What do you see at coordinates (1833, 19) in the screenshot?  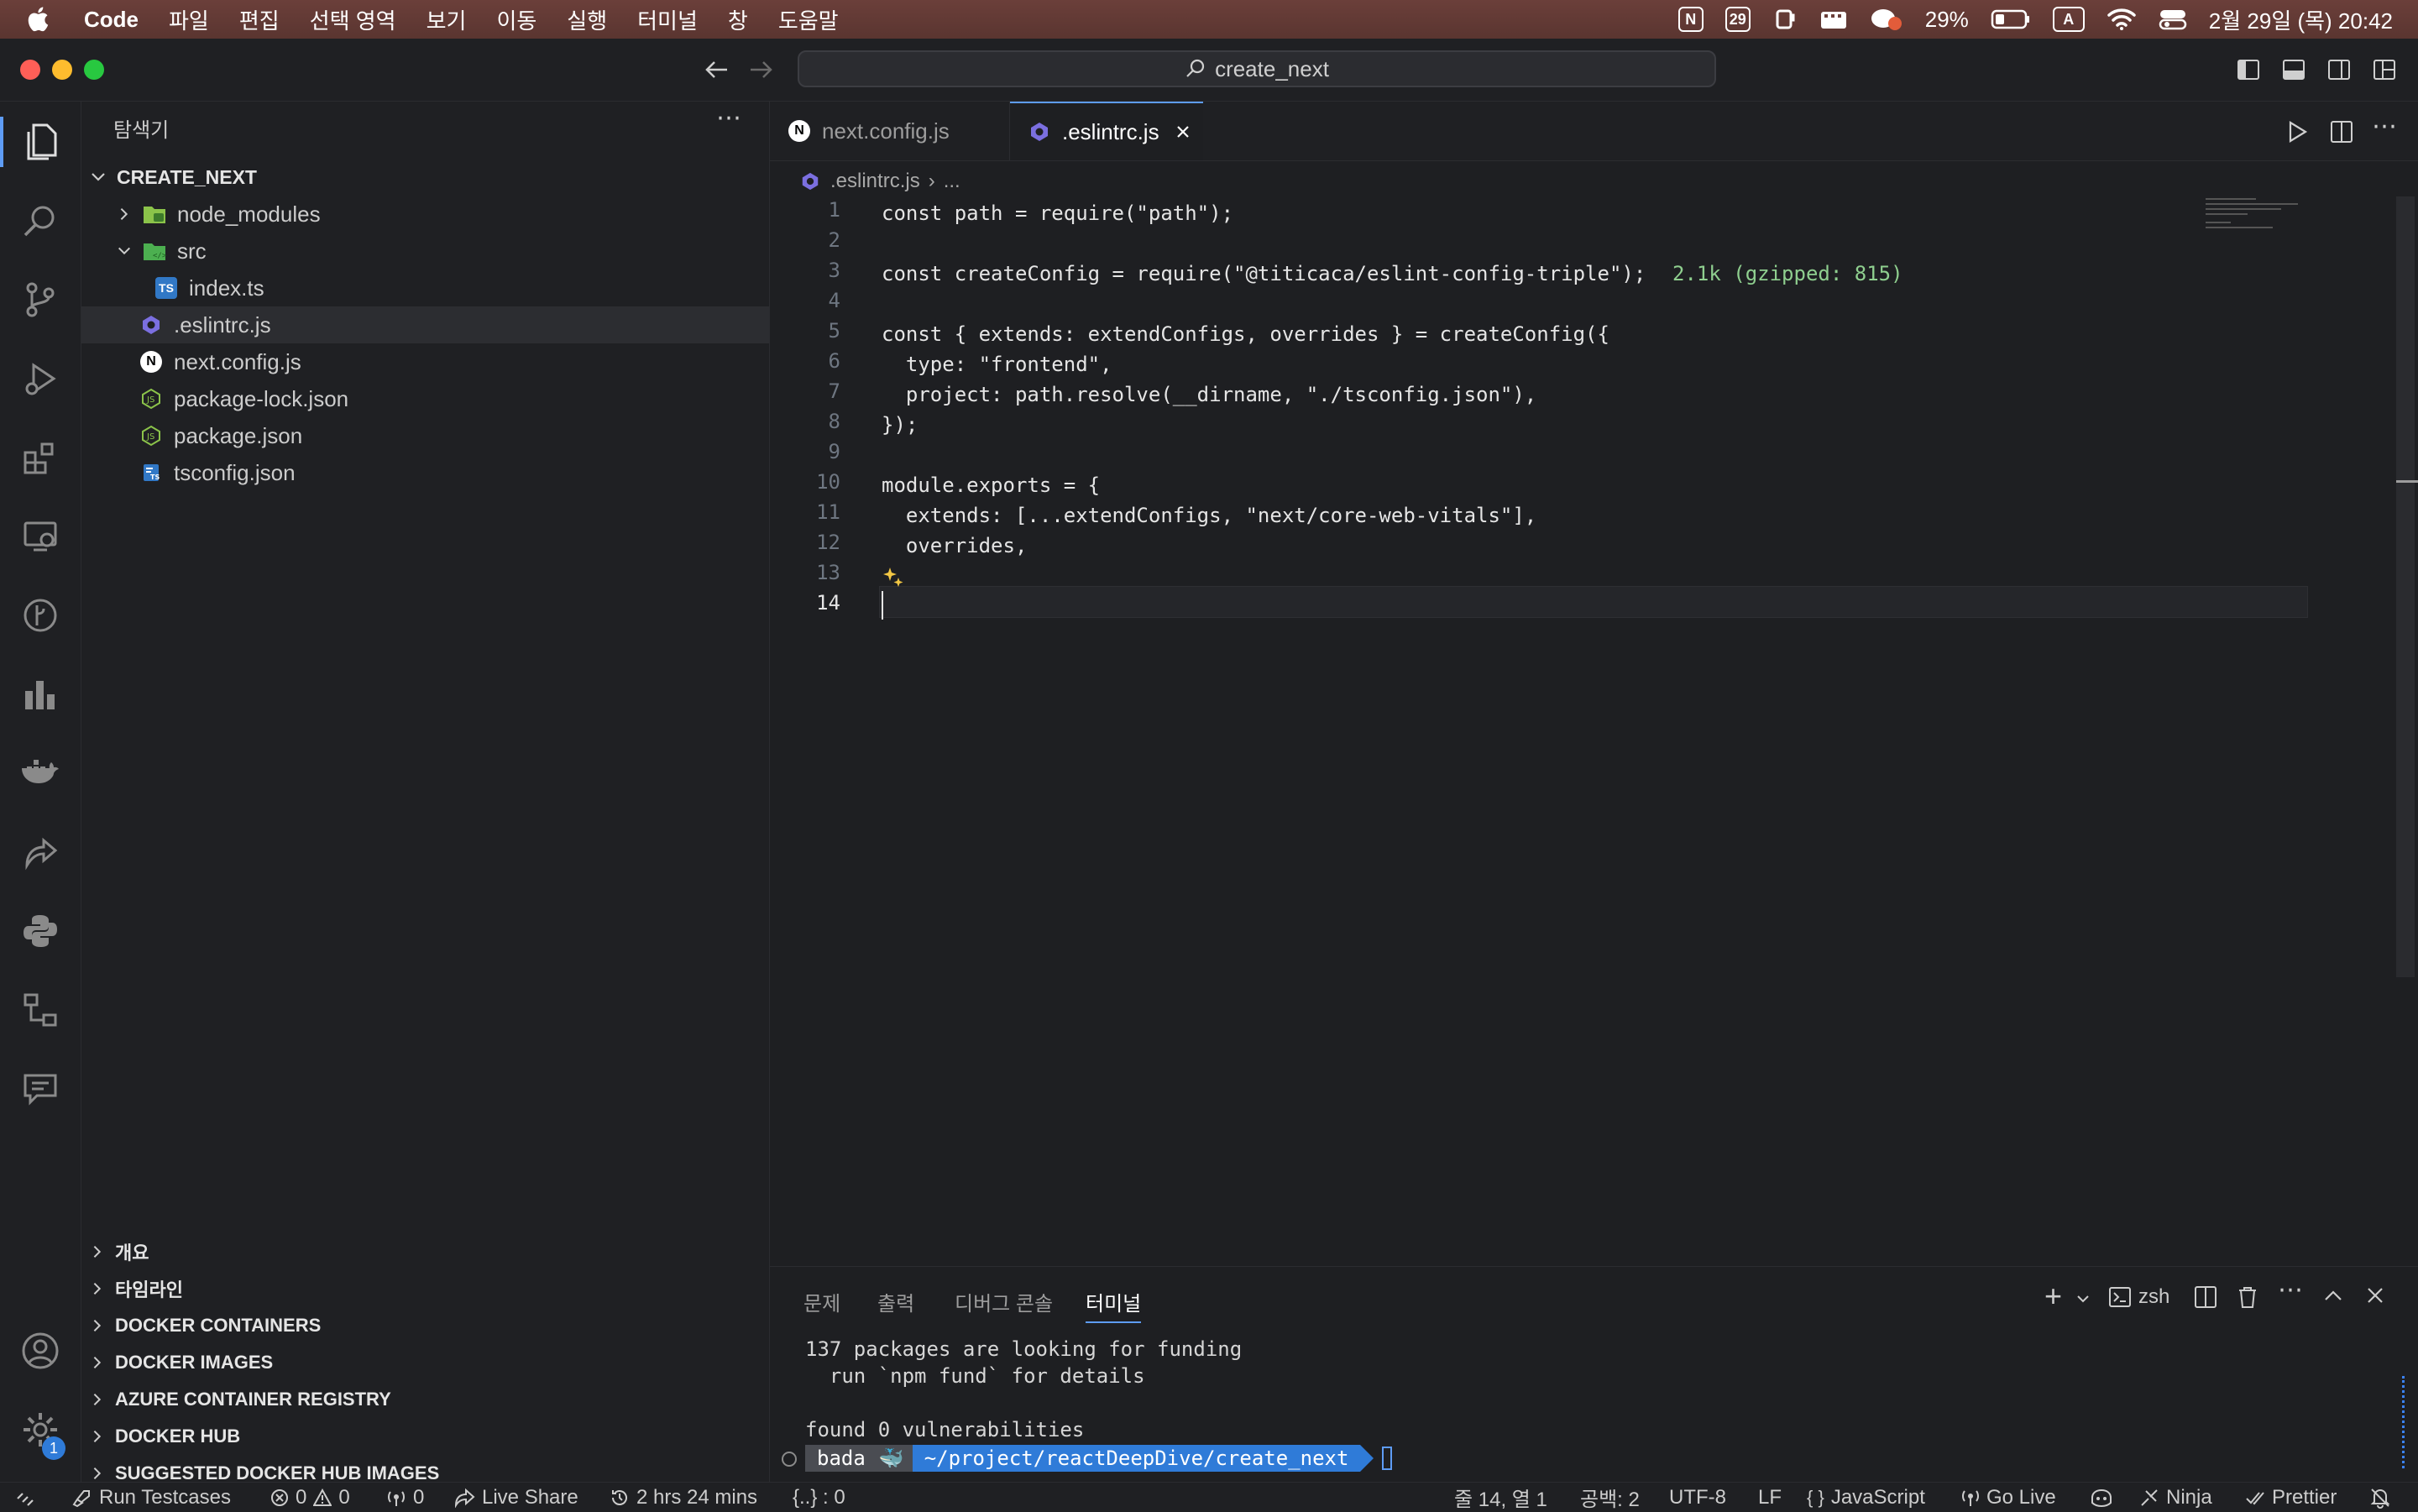 I see `film-tray-icon` at bounding box center [1833, 19].